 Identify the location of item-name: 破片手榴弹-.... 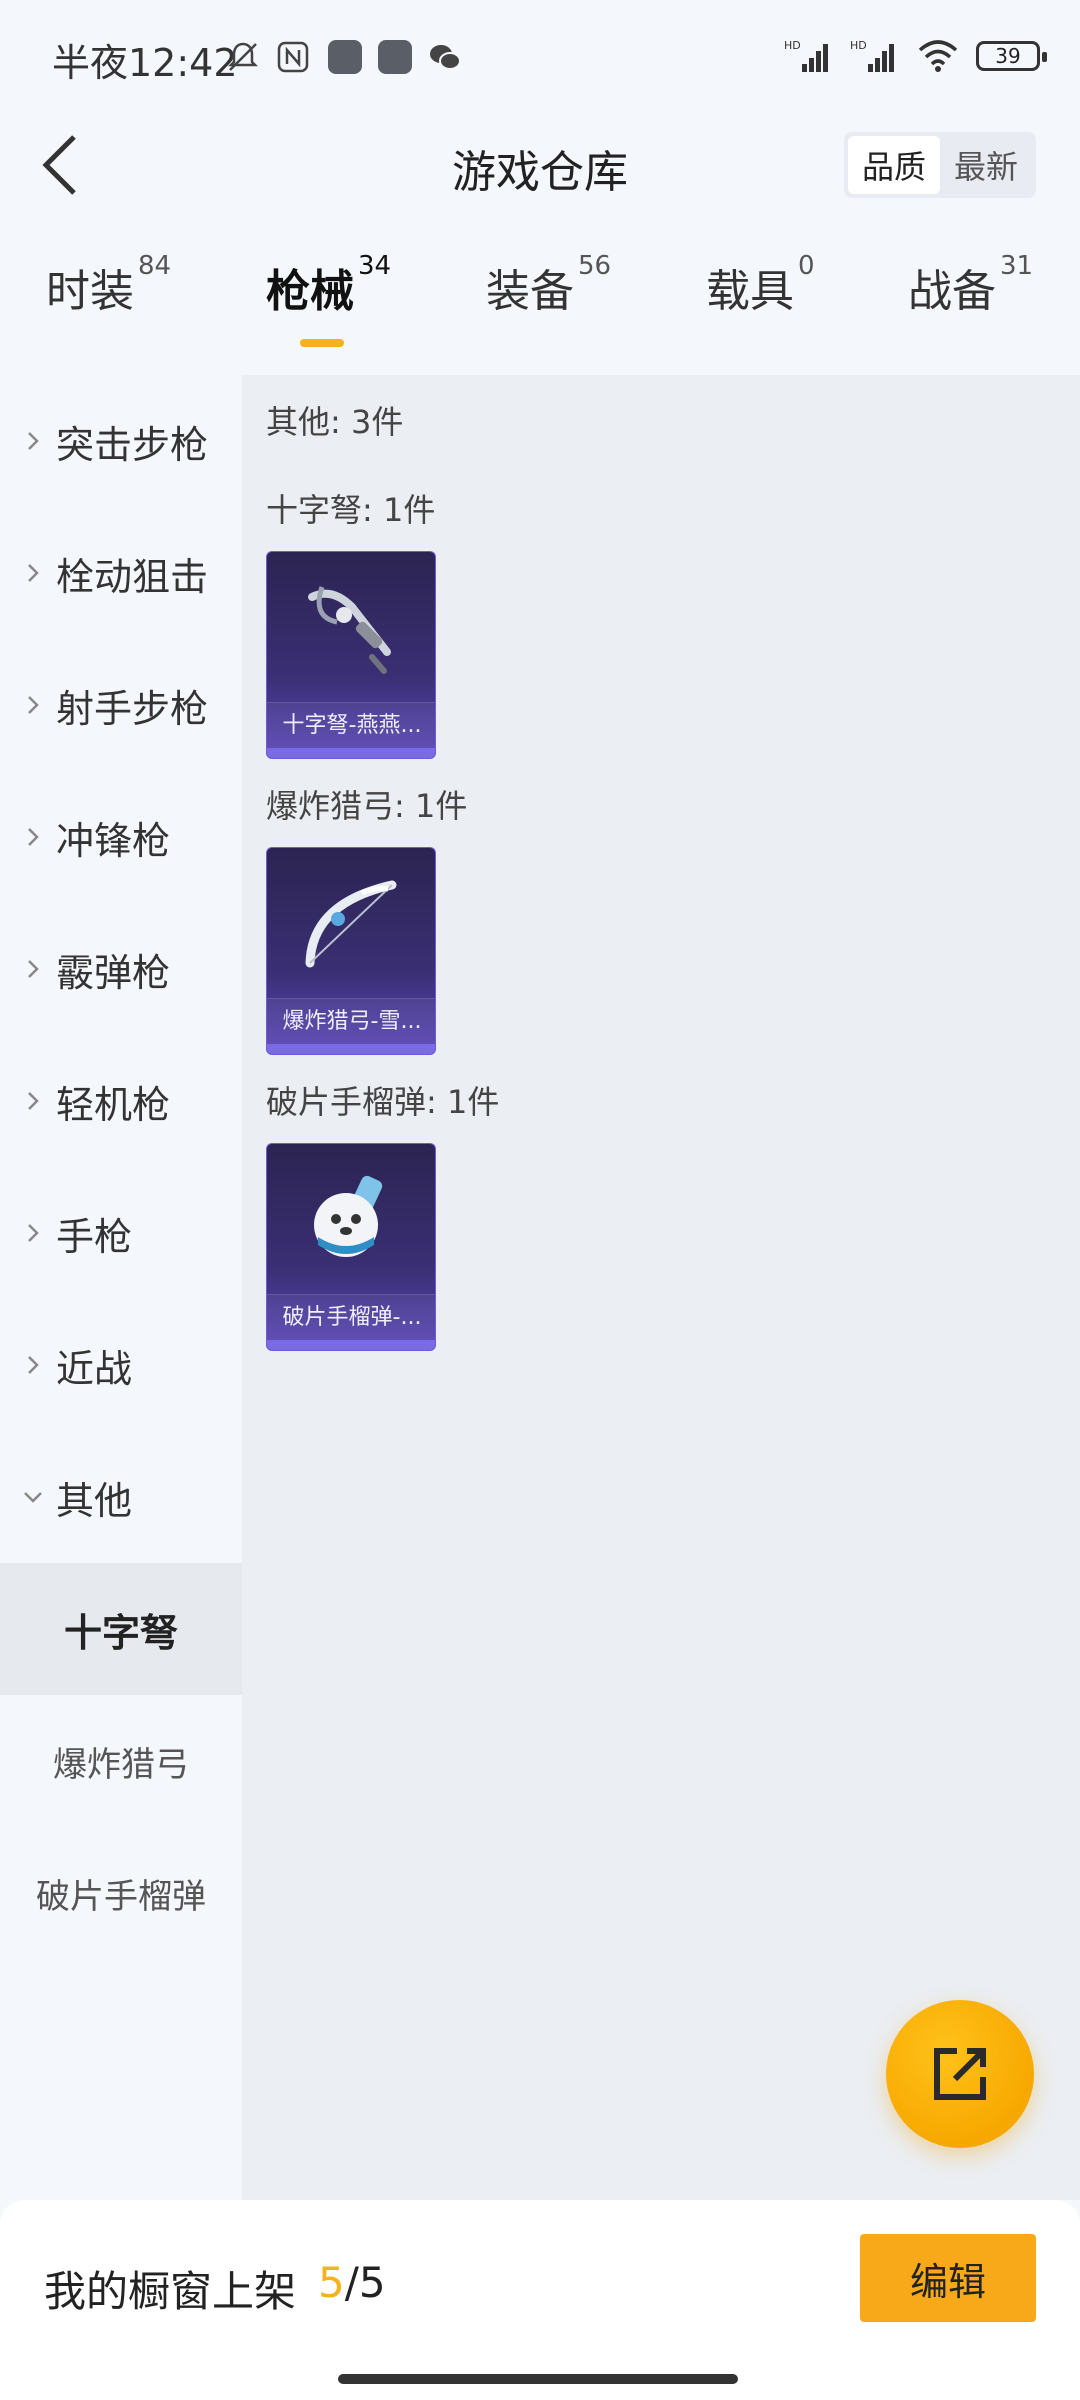
(351, 1317).